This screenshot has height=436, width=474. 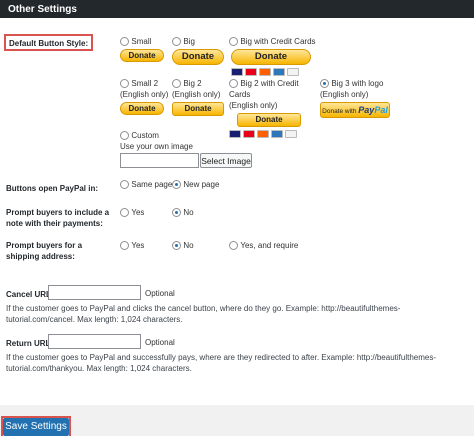 I want to click on save-settings-highlight: Save Settings, so click(x=36, y=426).